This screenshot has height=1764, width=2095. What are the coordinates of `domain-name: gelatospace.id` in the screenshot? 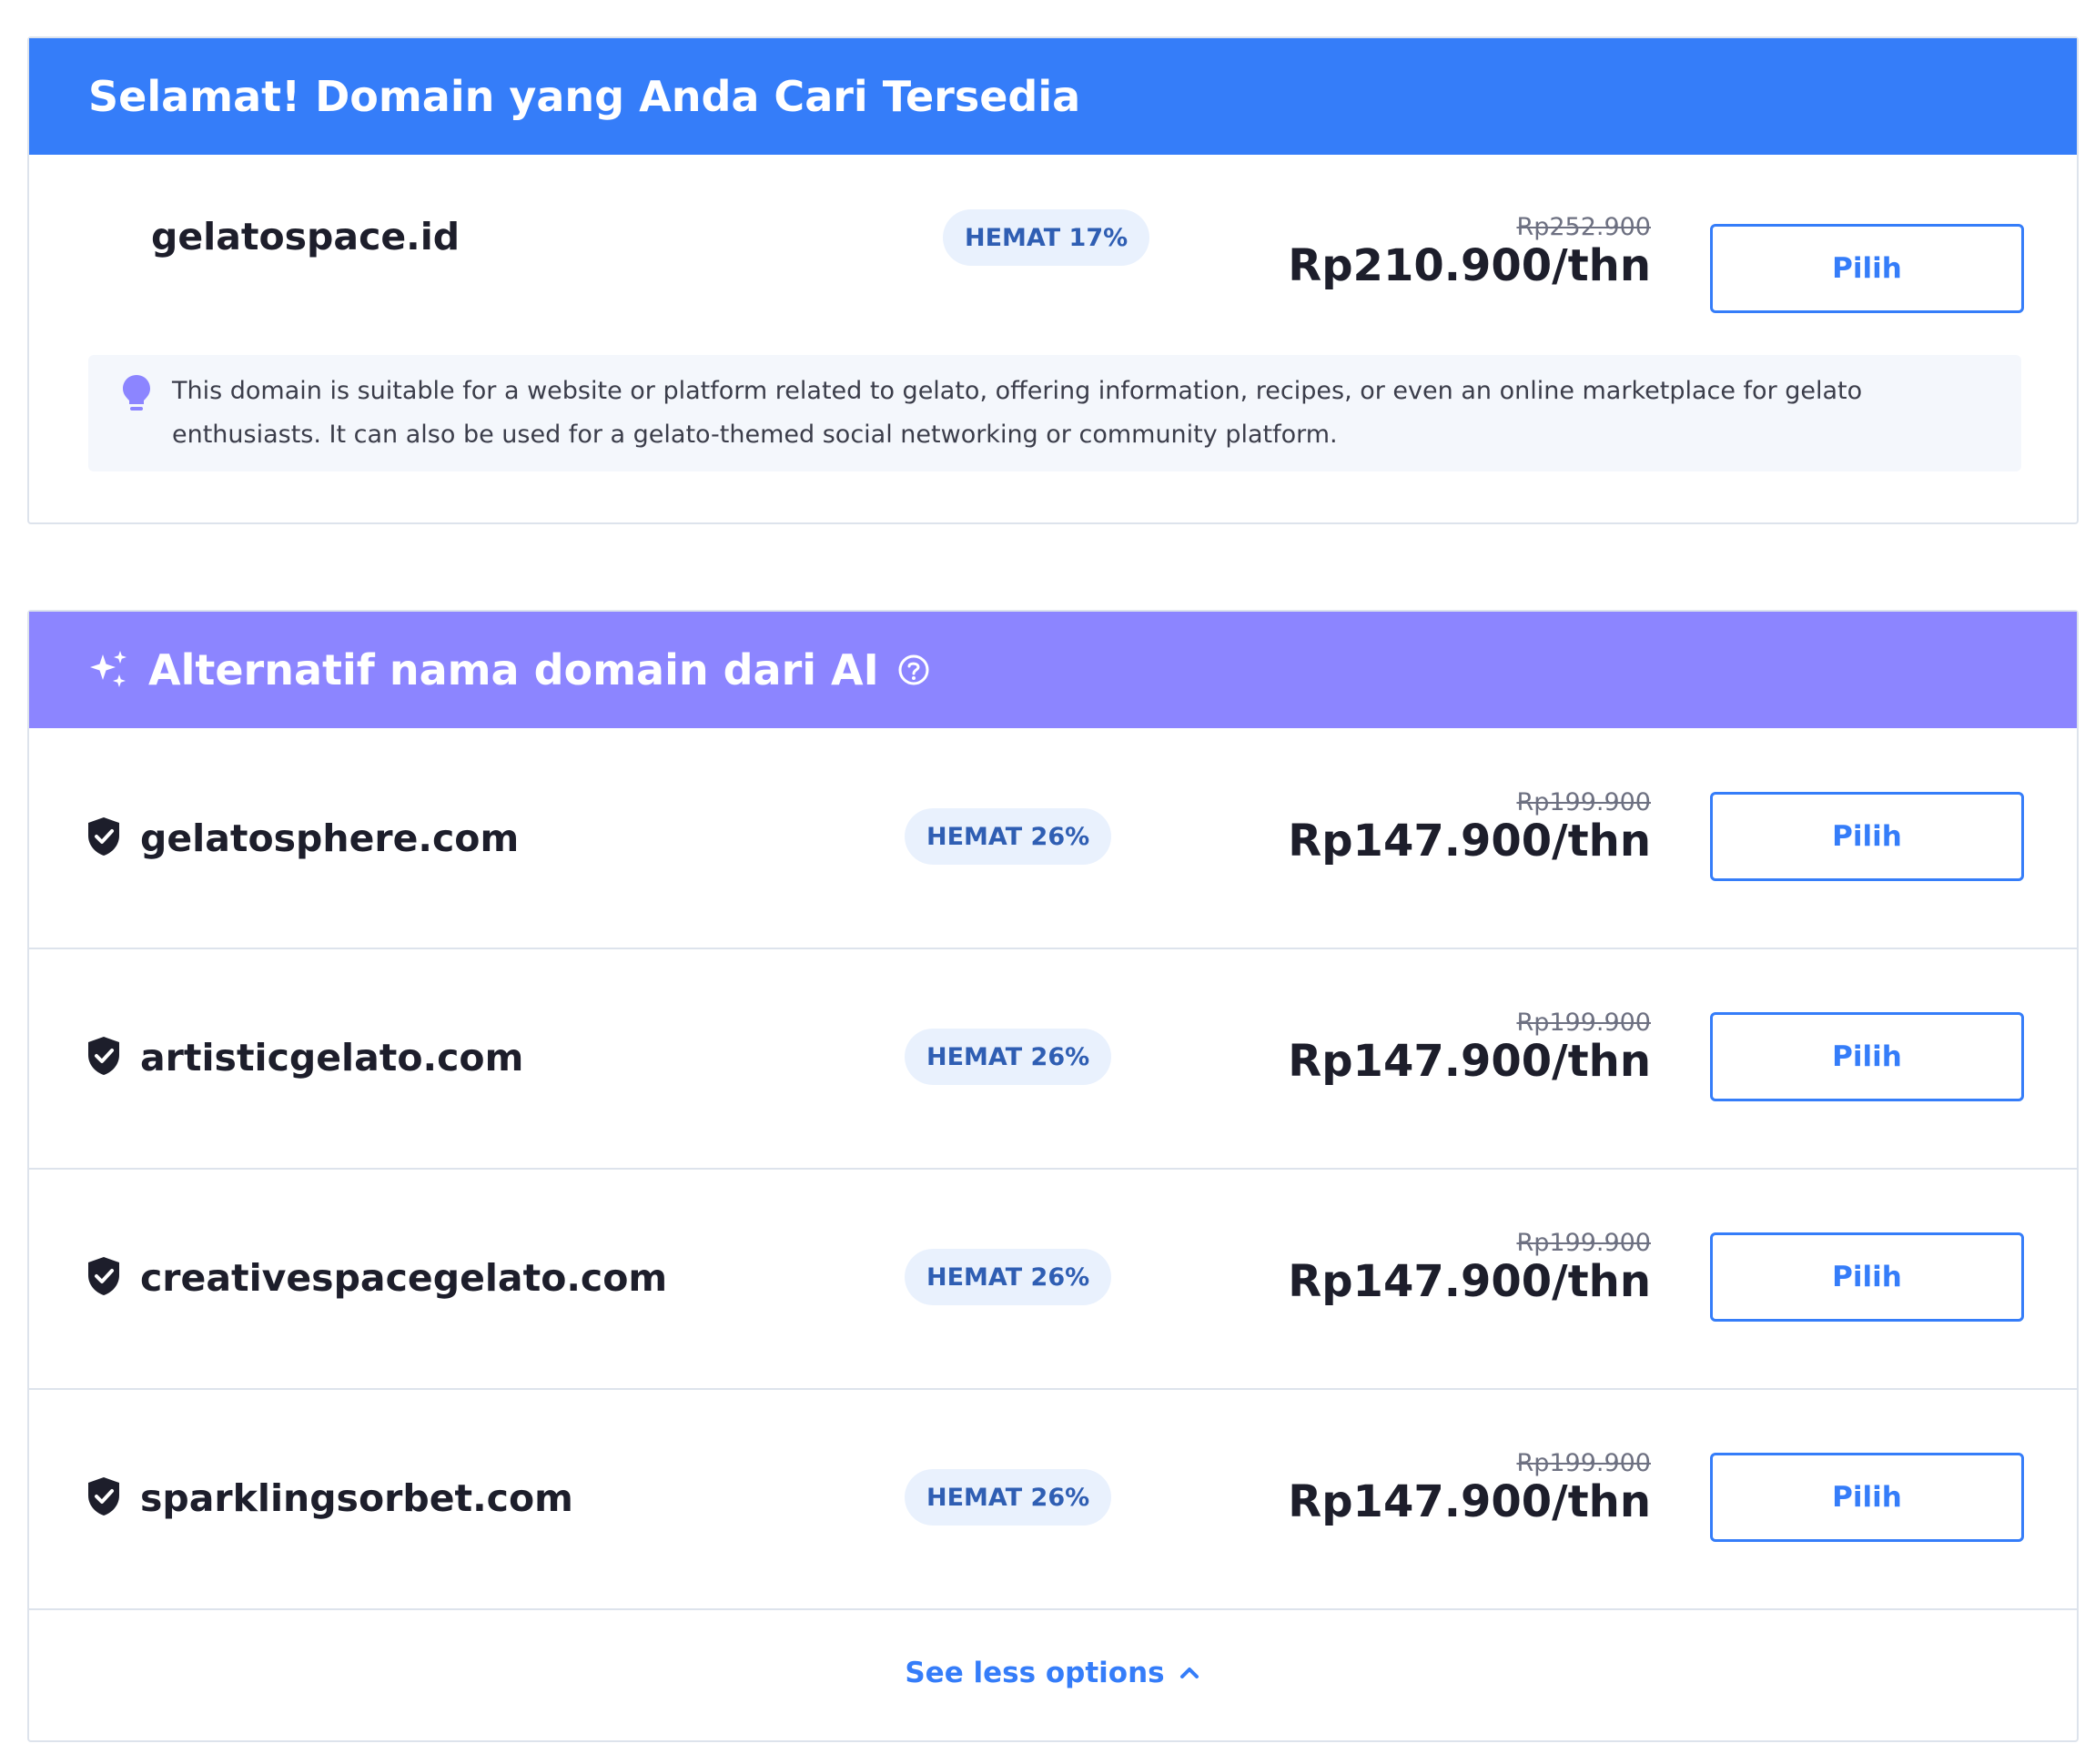 It's located at (305, 237).